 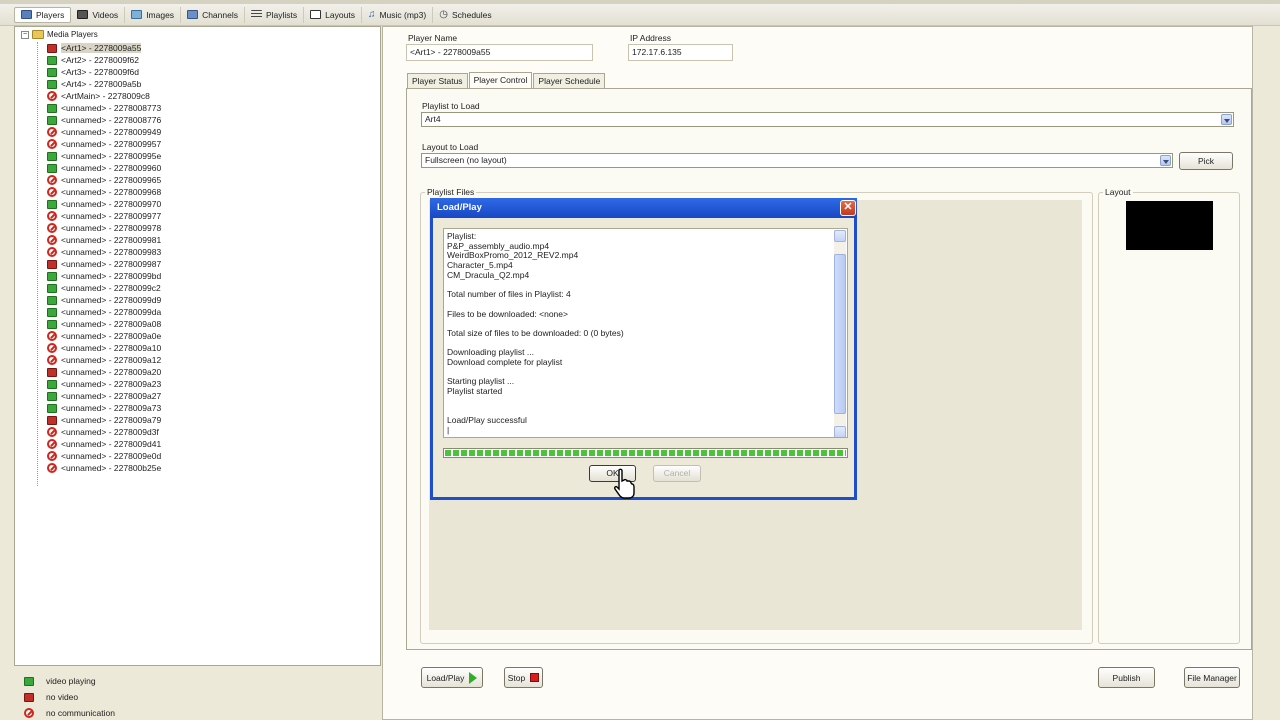 I want to click on tree-item: <unnamed> - 2278009a20, so click(x=104, y=372).